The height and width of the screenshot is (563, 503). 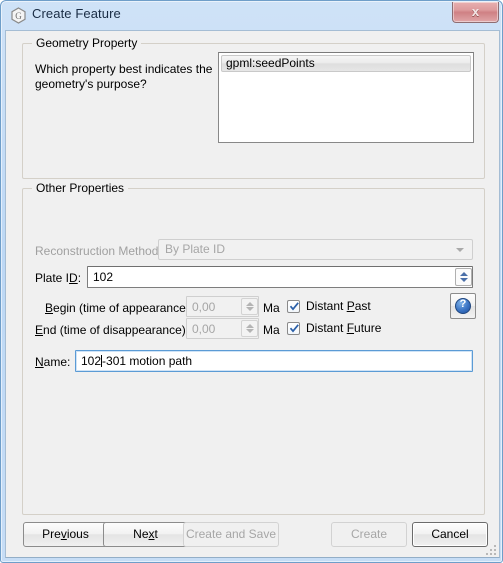 I want to click on begin-time-label-mnemonic: B, so click(x=49, y=308).